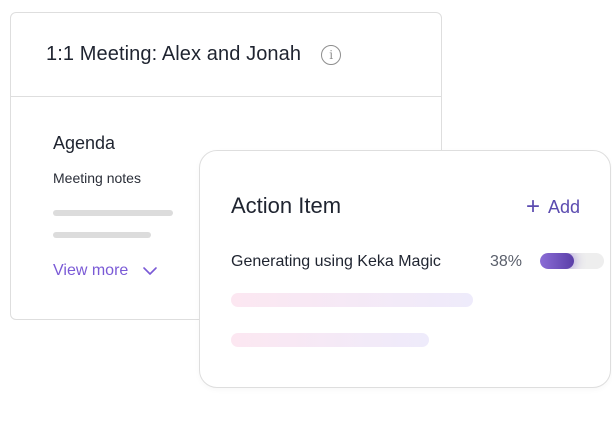  What do you see at coordinates (84, 143) in the screenshot?
I see `agenda-heading: Agenda` at bounding box center [84, 143].